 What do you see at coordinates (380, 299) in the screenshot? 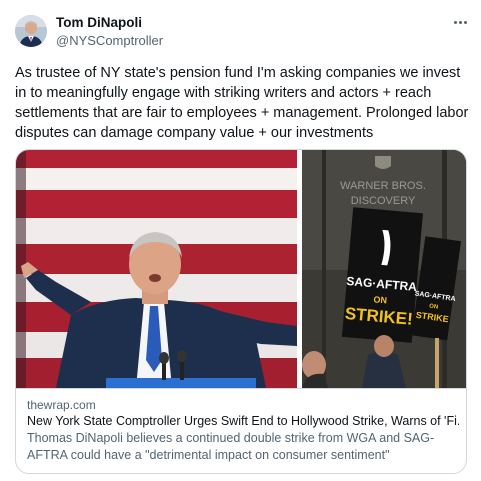
I see `picket-sign-line2: ON` at bounding box center [380, 299].